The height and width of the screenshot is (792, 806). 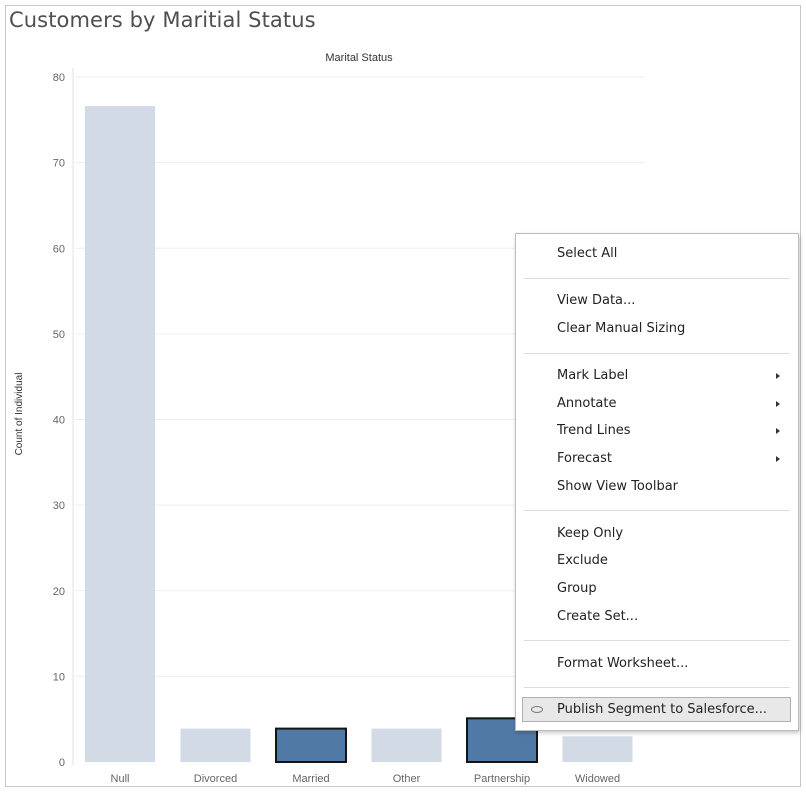 What do you see at coordinates (582, 561) in the screenshot?
I see `menu-item-exclude: Exclude` at bounding box center [582, 561].